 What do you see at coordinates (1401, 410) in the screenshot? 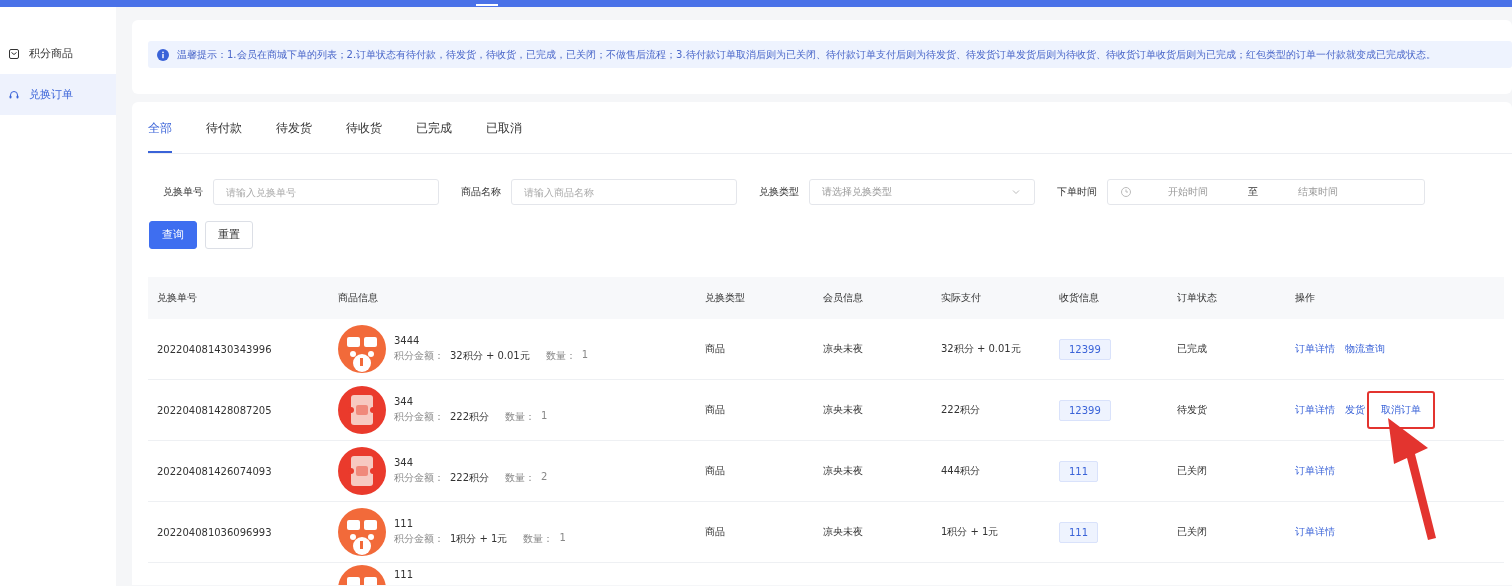
I see `action-link: 取消订单` at bounding box center [1401, 410].